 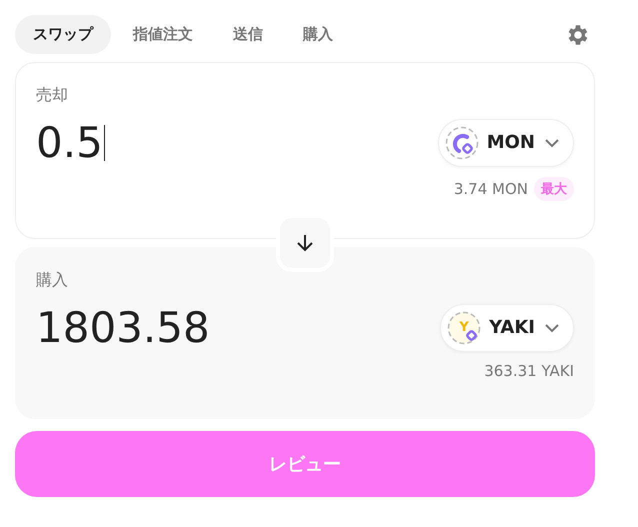 I want to click on amount-field: 1803.58, so click(x=123, y=327).